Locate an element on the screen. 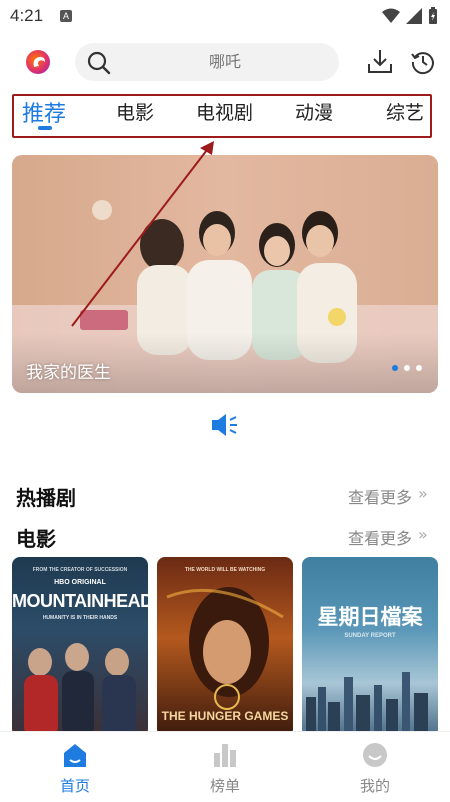  annotation-arrow-icon is located at coordinates (142, 234).